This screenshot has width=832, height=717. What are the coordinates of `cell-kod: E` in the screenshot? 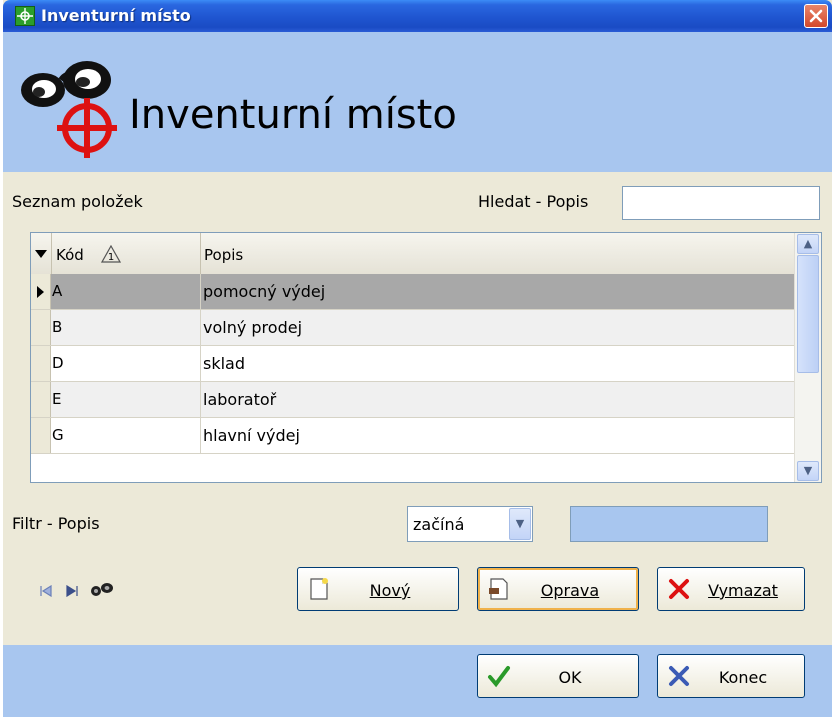 It's located at (57, 399).